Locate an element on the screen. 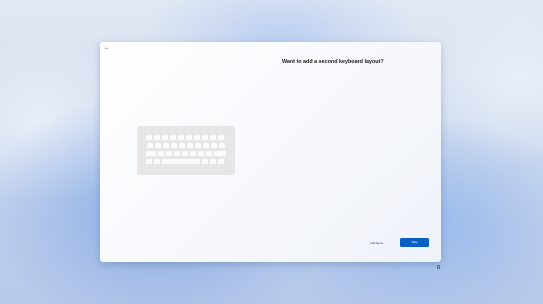 The width and height of the screenshot is (543, 304). keyboard-illustration-icon is located at coordinates (186, 150).